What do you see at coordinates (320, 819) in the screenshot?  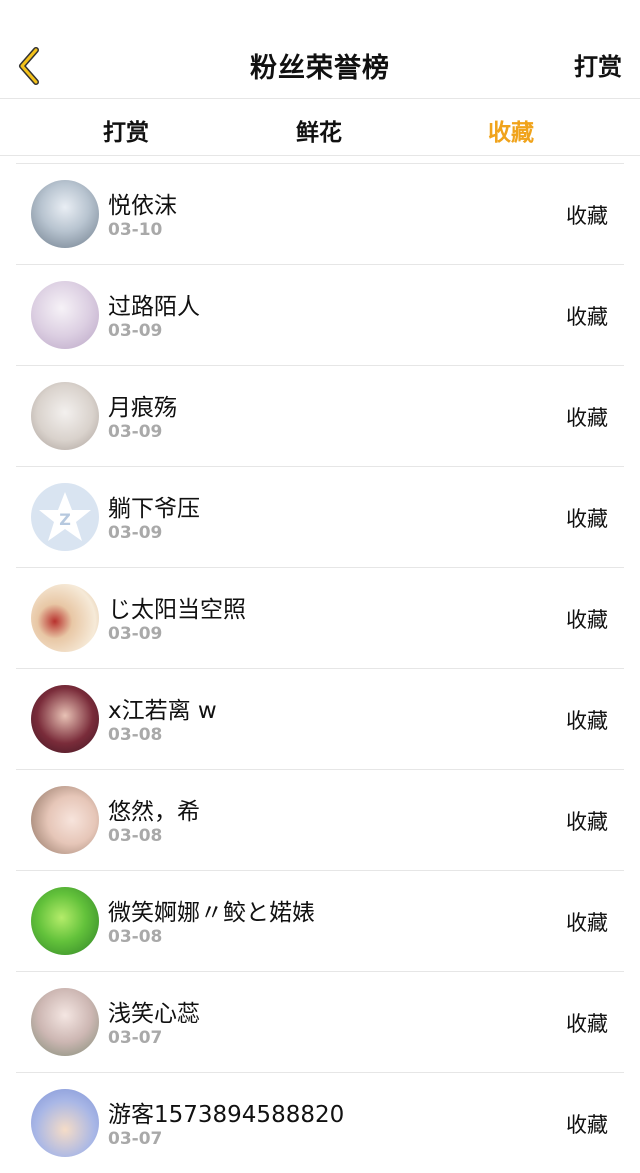 I see `list-item: 悠然，希 03-08 收藏` at bounding box center [320, 819].